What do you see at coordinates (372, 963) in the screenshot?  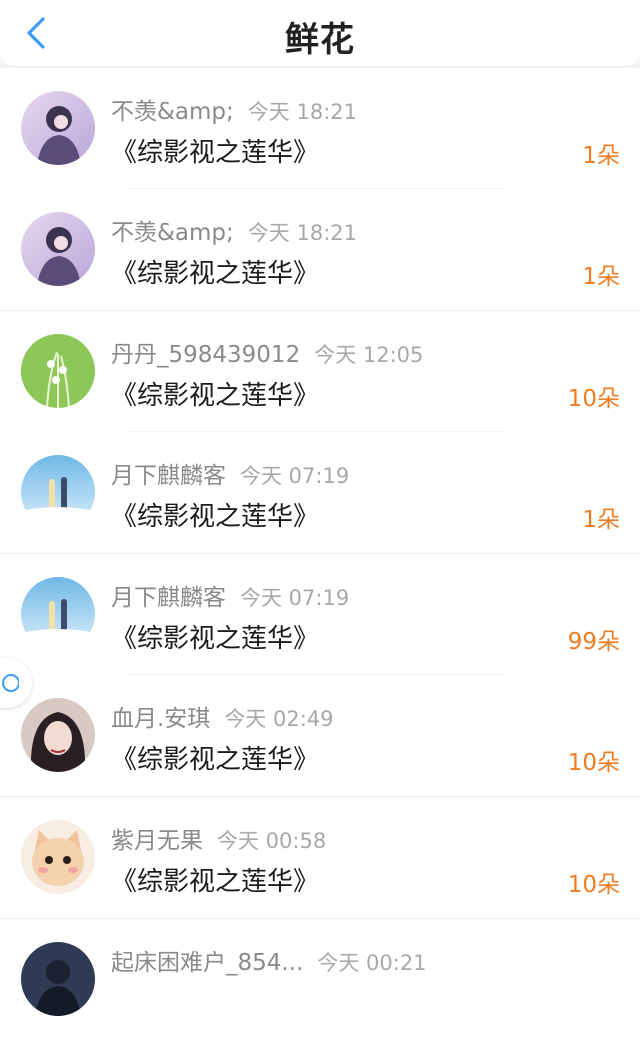 I see `timestamp: 今天 00:21` at bounding box center [372, 963].